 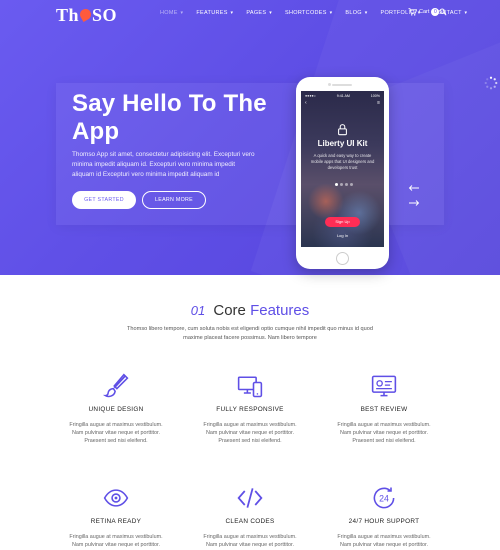 I want to click on cart-label: Cart, so click(x=424, y=12).